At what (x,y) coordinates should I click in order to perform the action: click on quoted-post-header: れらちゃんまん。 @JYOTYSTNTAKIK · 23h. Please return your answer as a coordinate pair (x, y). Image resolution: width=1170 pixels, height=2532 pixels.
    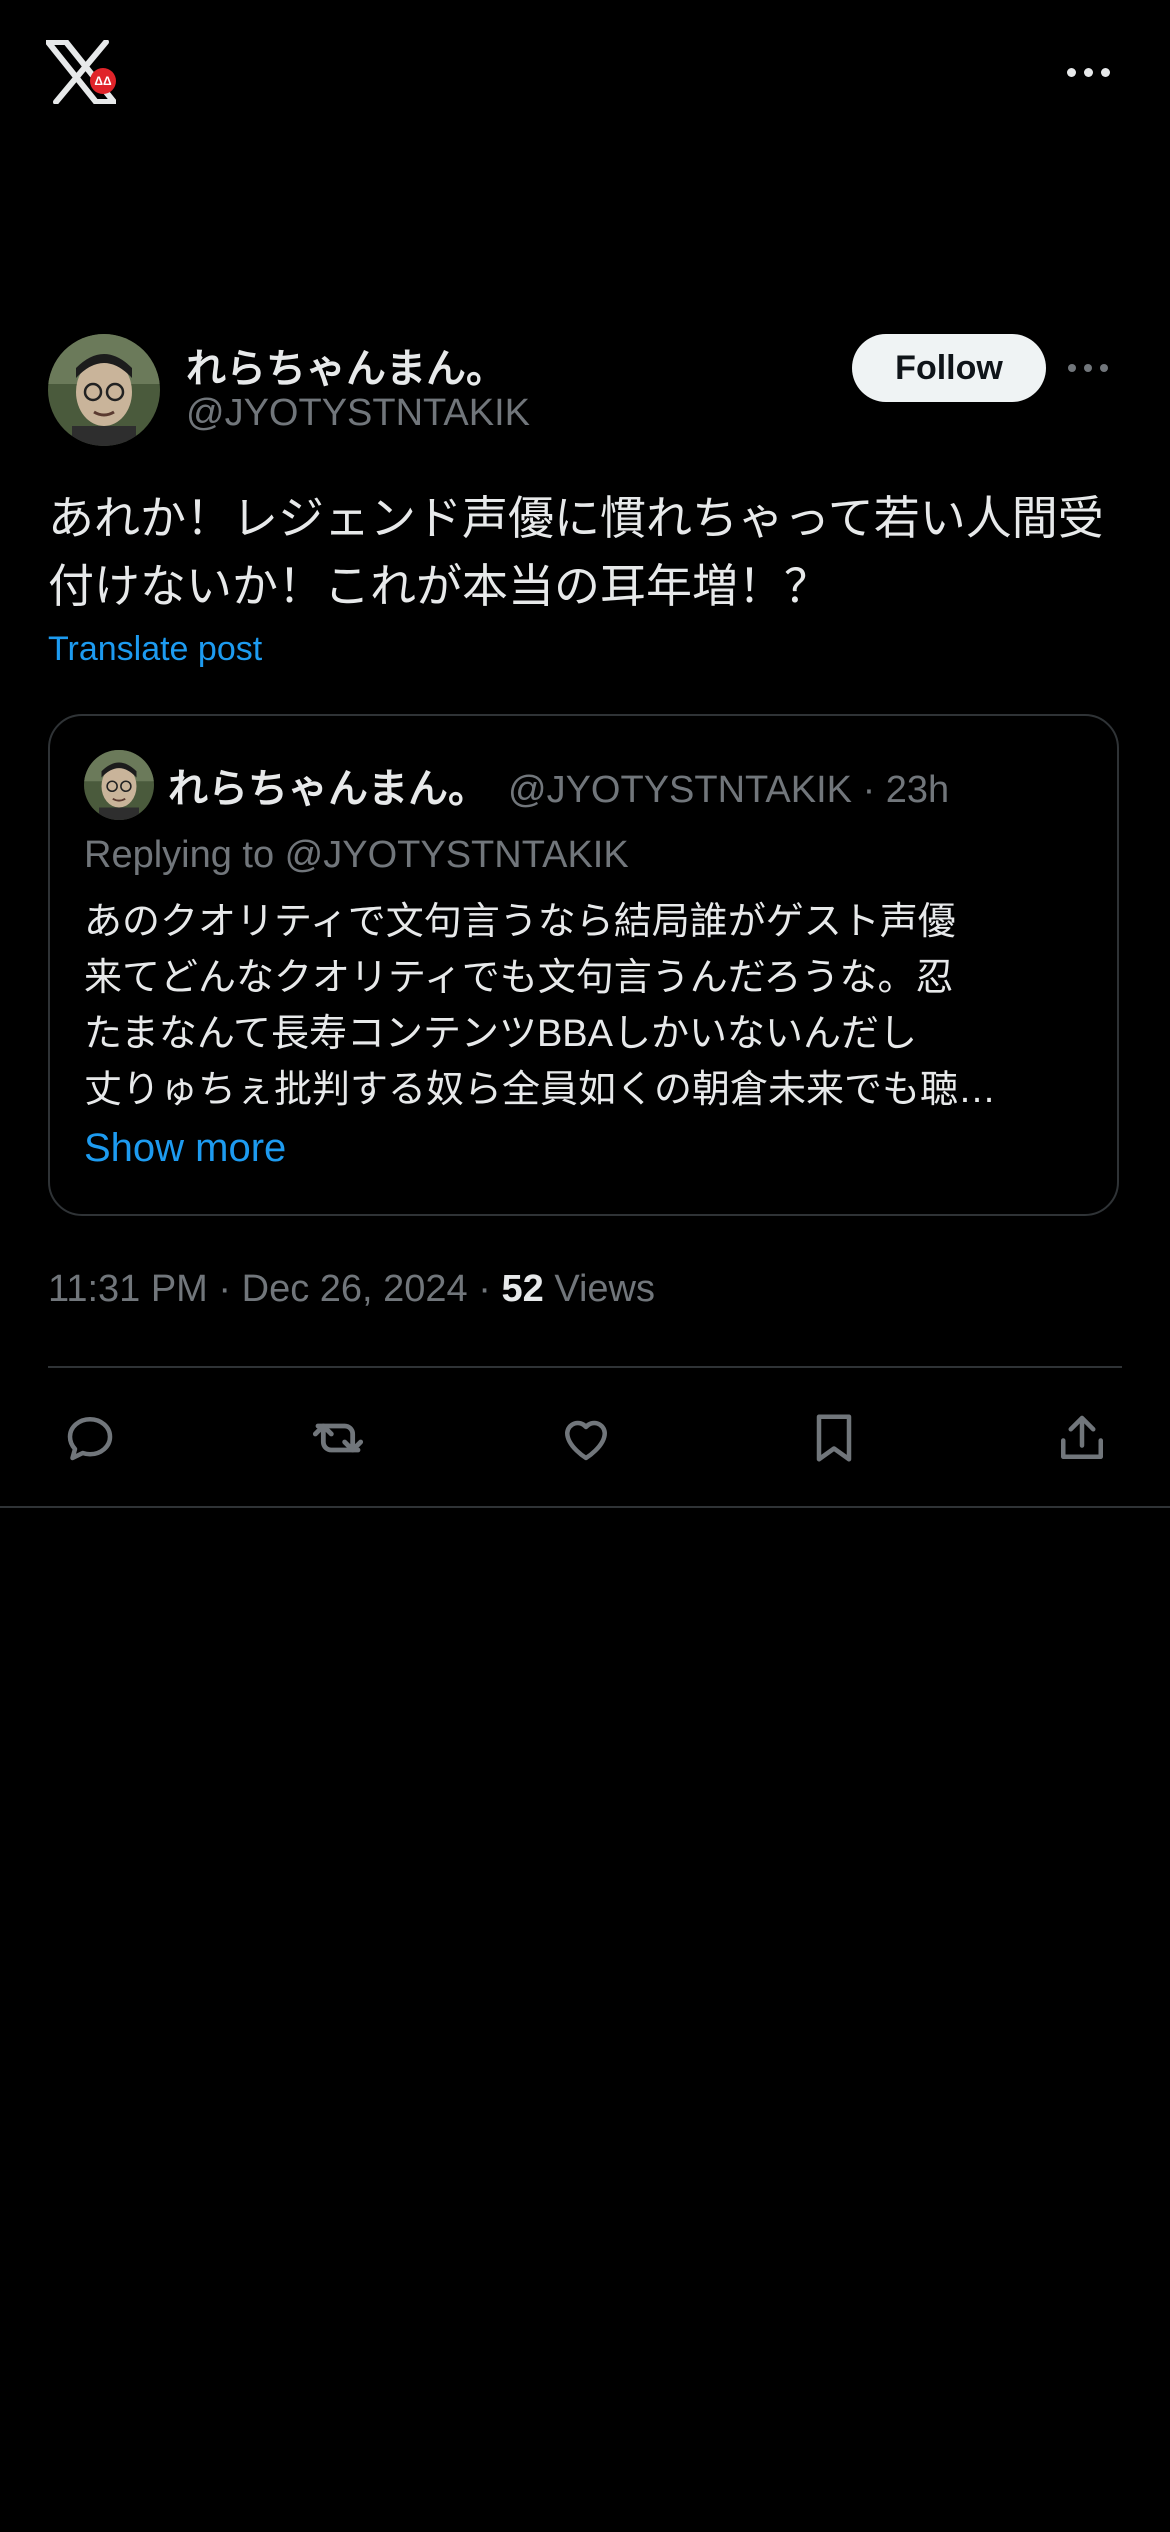
    Looking at the image, I should click on (558, 785).